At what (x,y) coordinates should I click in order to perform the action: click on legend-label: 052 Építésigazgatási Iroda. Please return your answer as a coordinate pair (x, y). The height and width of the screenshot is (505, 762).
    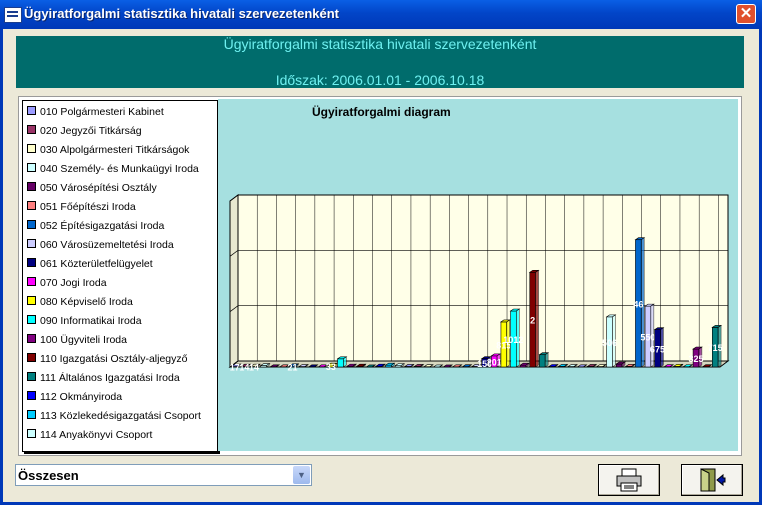
    Looking at the image, I should click on (102, 226).